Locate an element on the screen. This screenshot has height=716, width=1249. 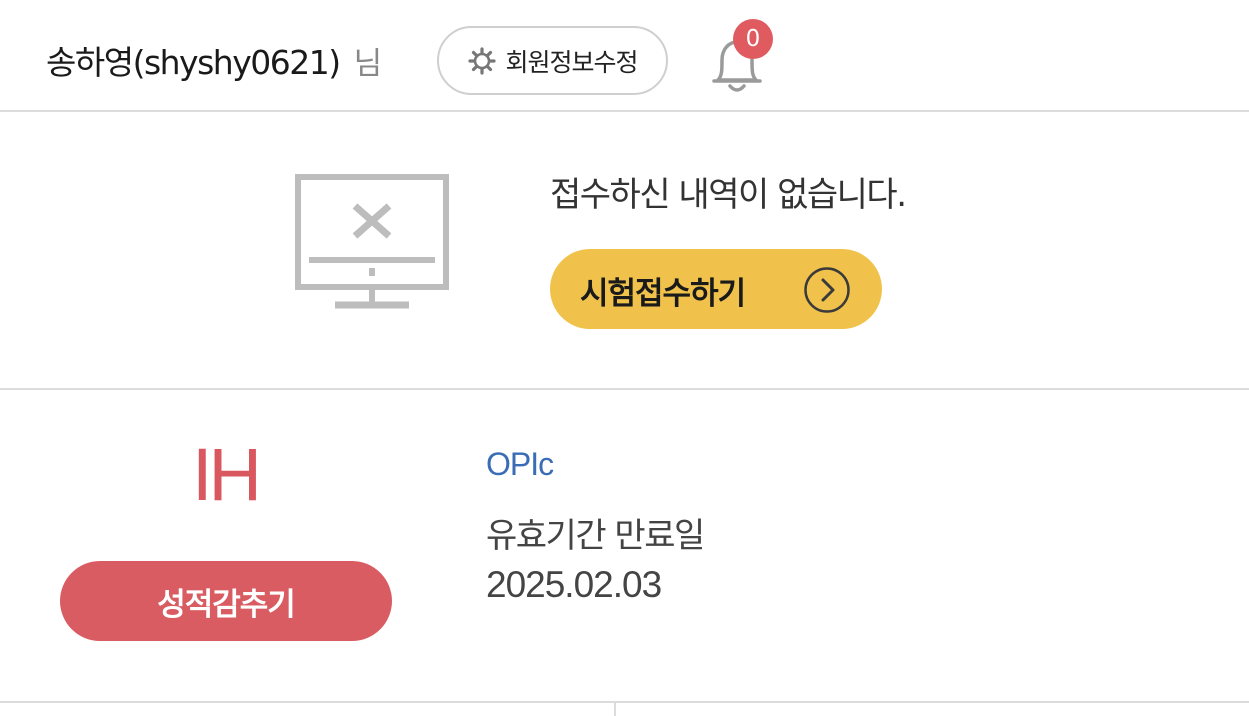
expiry-date: 2025.02.03 is located at coordinates (574, 584).